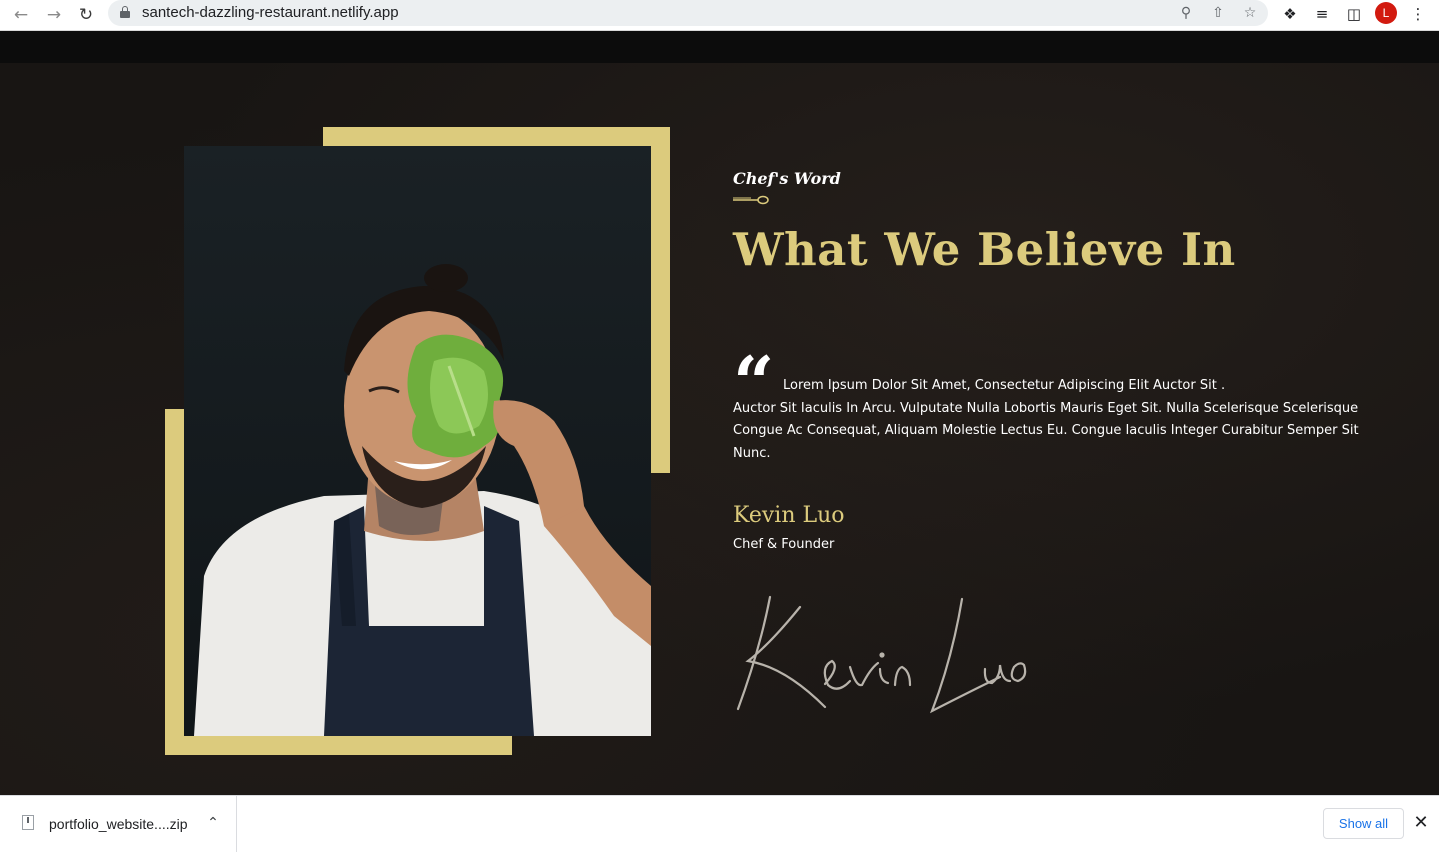  What do you see at coordinates (1386, 13) in the screenshot?
I see `profile-avatar: L` at bounding box center [1386, 13].